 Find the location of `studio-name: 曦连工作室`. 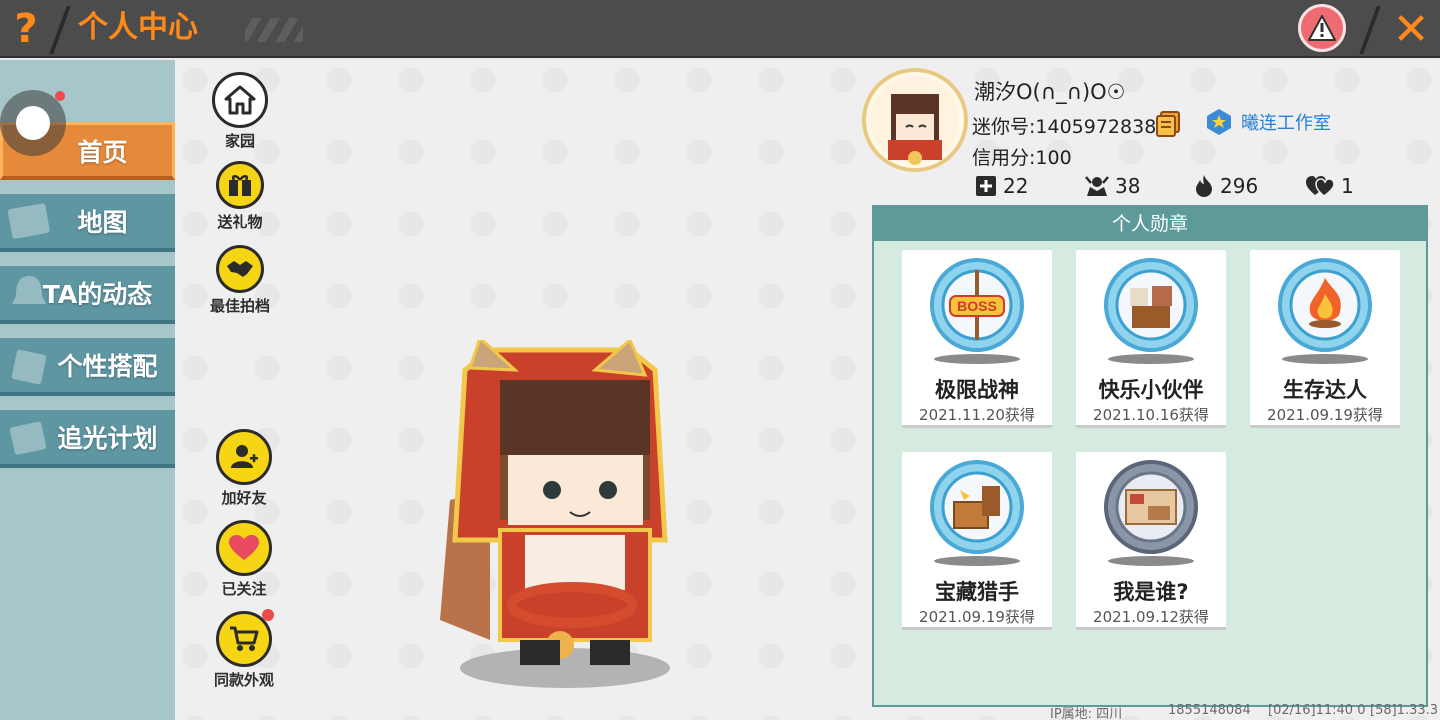

studio-name: 曦连工作室 is located at coordinates (1286, 123).